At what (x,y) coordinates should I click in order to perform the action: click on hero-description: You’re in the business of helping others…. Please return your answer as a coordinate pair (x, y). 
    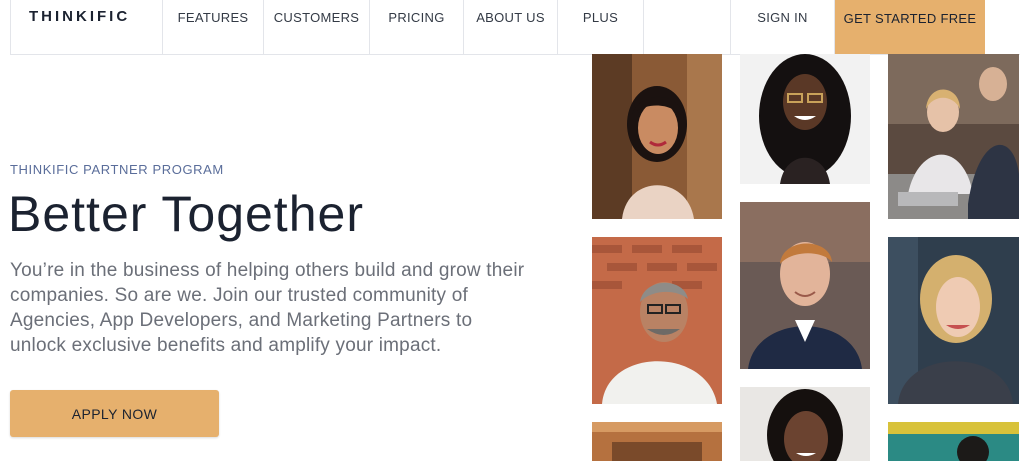
    Looking at the image, I should click on (267, 308).